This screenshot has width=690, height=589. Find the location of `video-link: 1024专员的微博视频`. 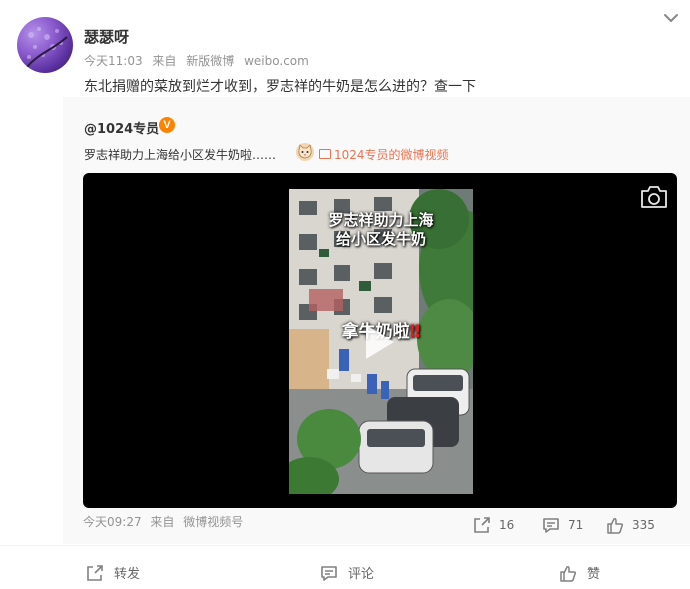

video-link: 1024专员的微博视频 is located at coordinates (384, 154).